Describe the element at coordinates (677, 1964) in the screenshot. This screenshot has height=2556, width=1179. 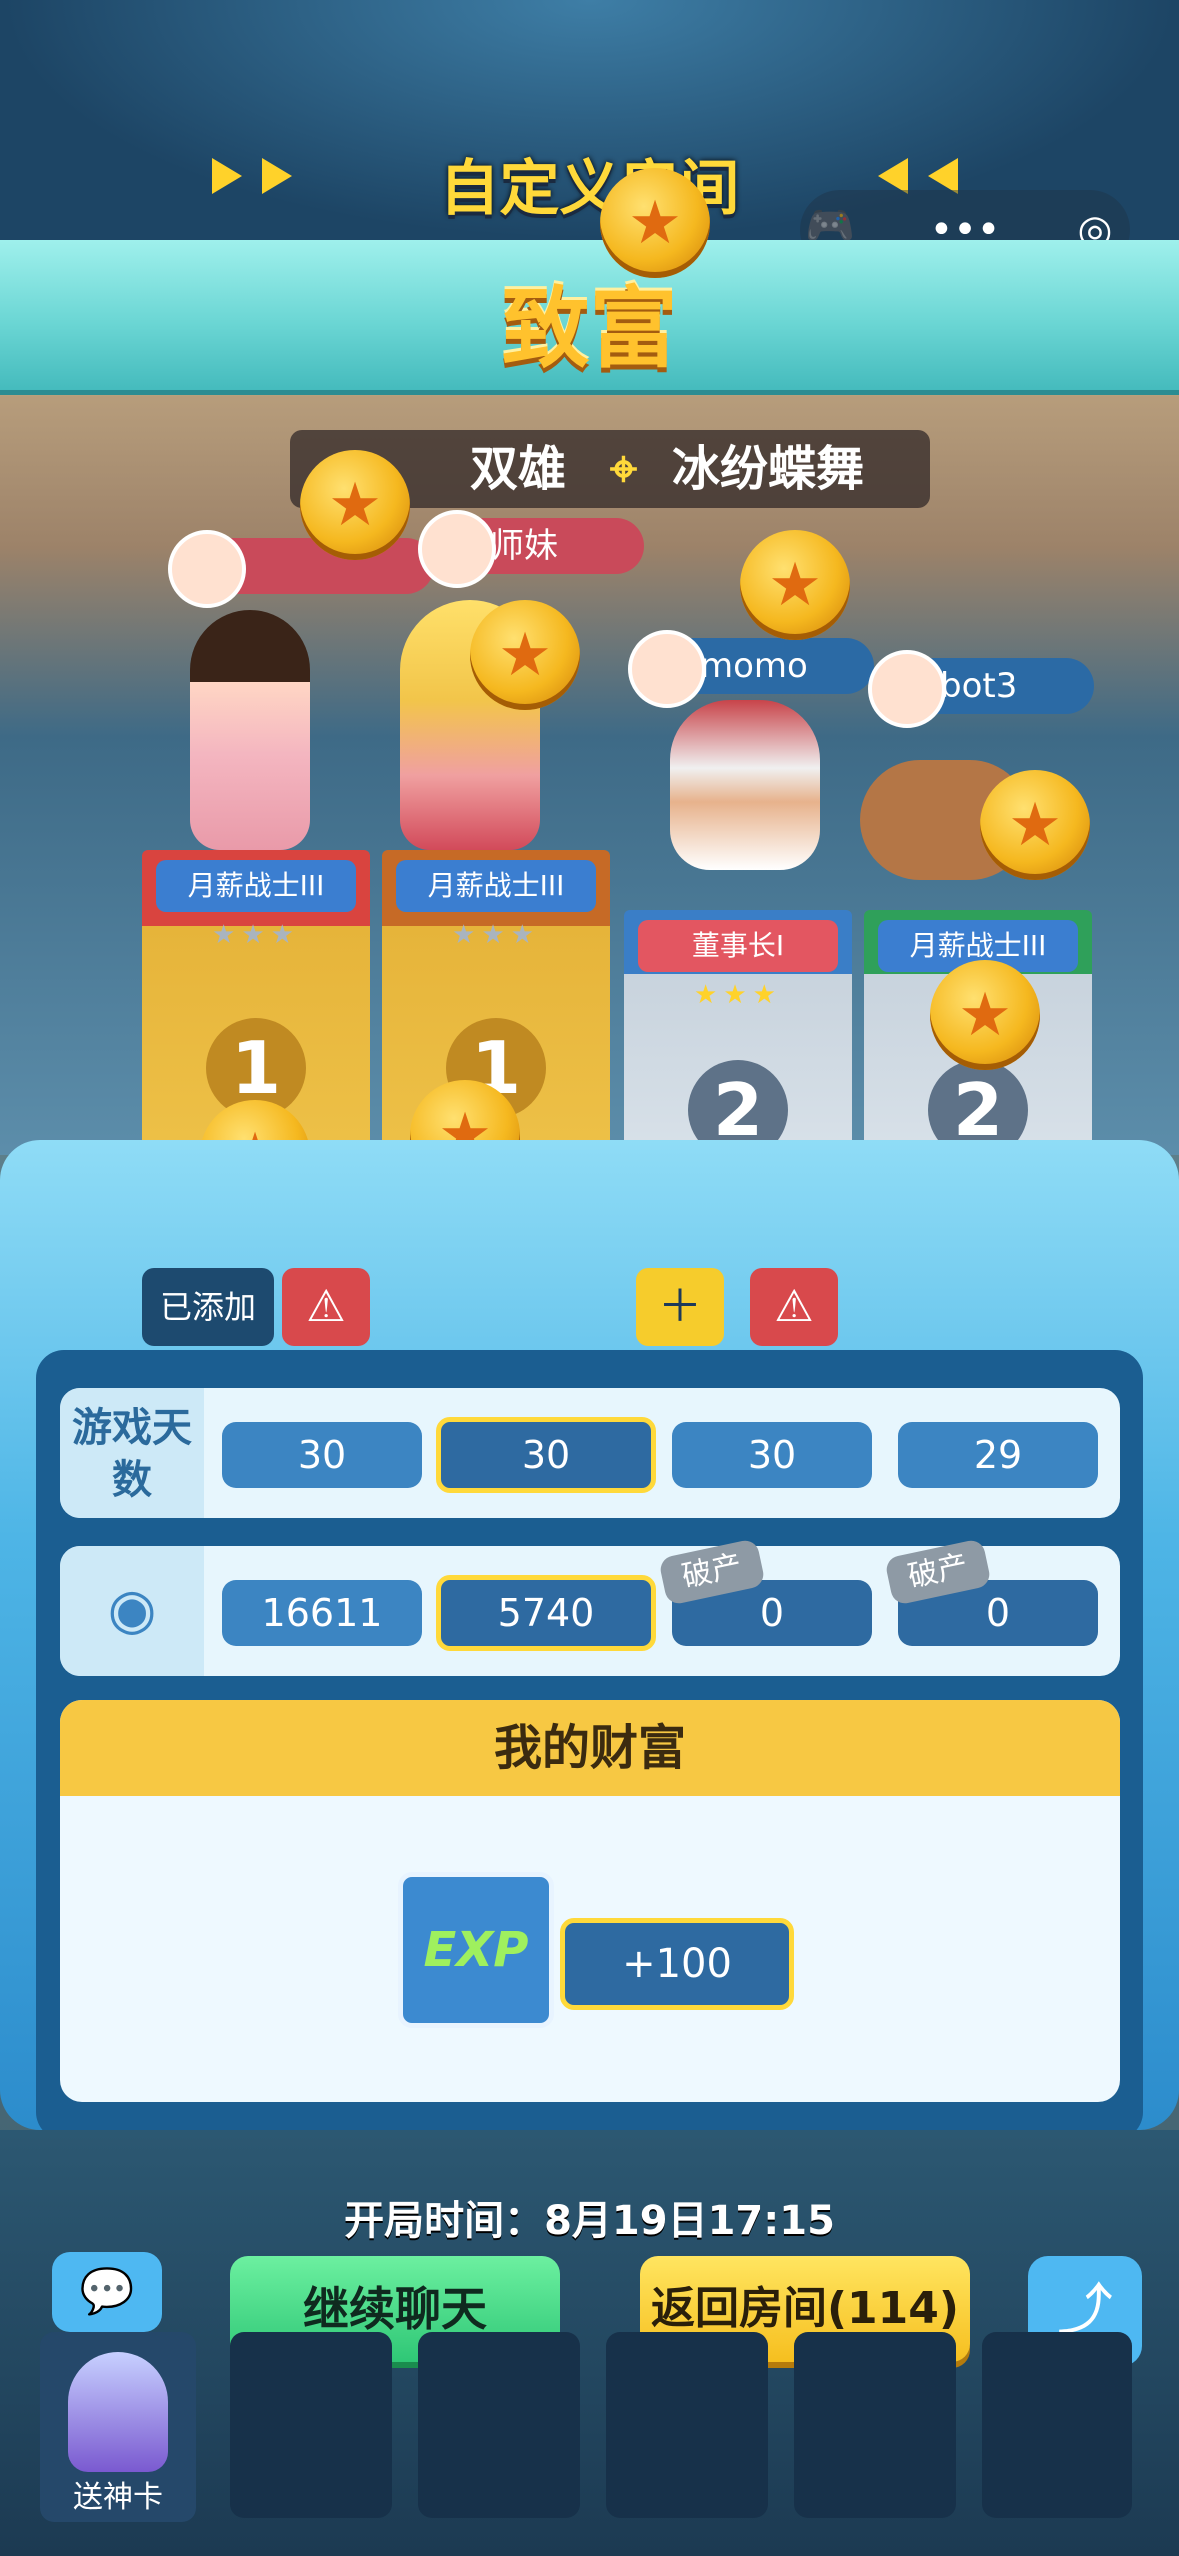
I see `exp-value: +100` at that location.